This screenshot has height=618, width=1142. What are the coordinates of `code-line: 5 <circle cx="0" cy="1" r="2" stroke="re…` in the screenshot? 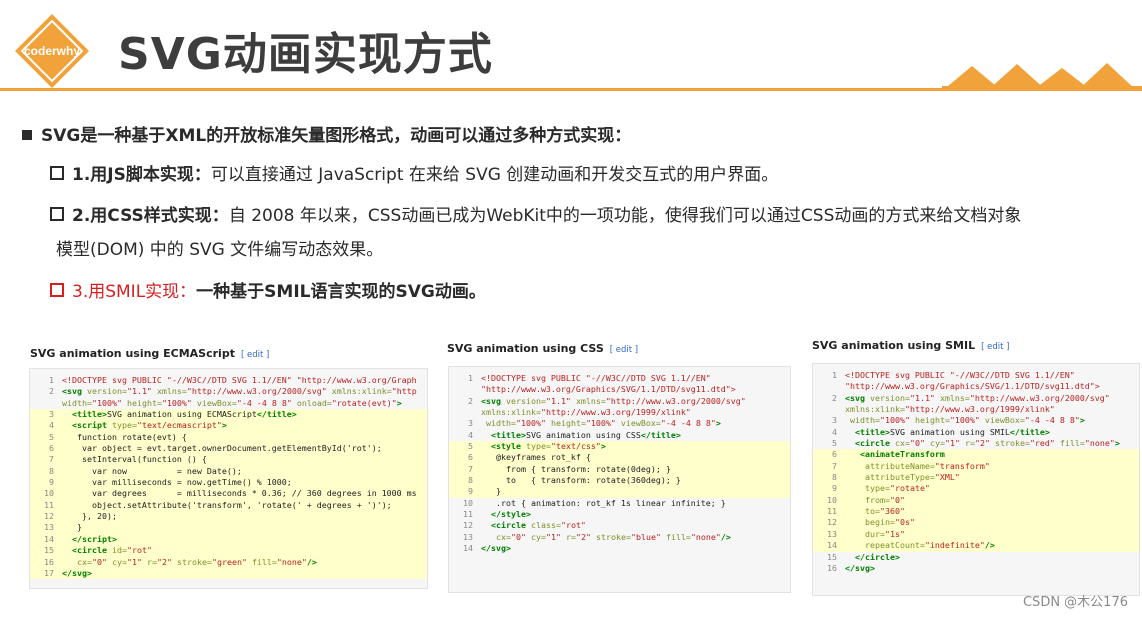 It's located at (976, 443).